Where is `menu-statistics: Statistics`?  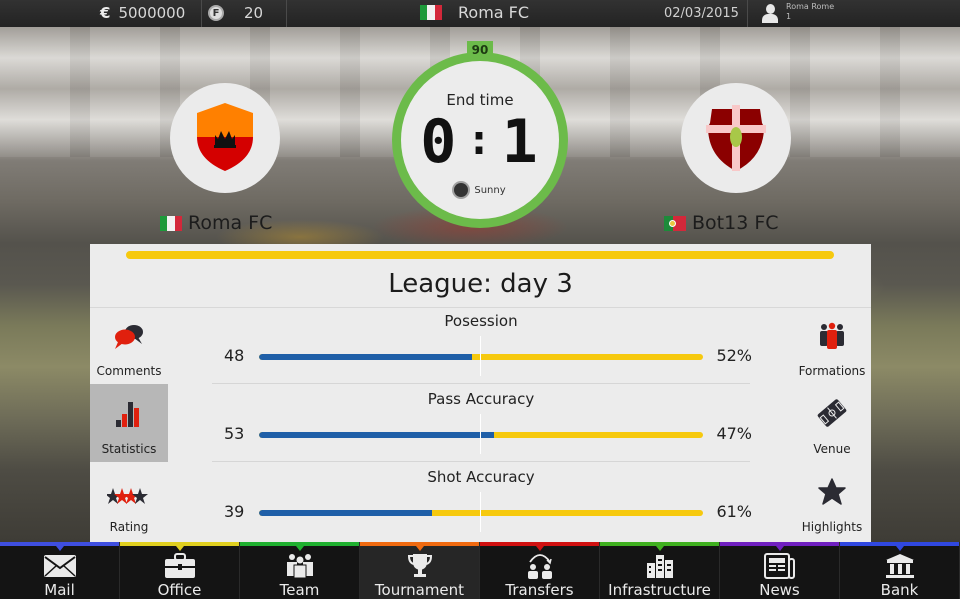
menu-statistics: Statistics is located at coordinates (129, 423).